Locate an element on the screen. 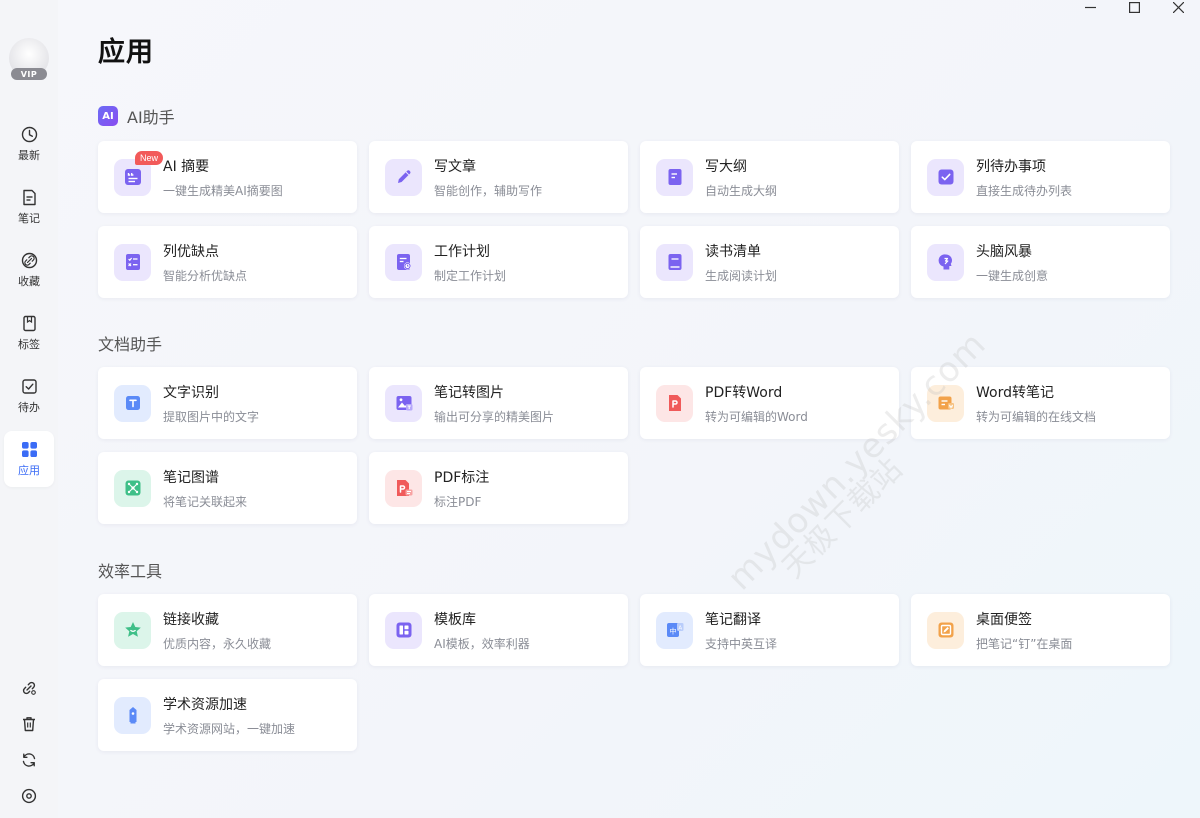  app-card-ocr: 文字识别 提取图片中的文字 is located at coordinates (227, 403).